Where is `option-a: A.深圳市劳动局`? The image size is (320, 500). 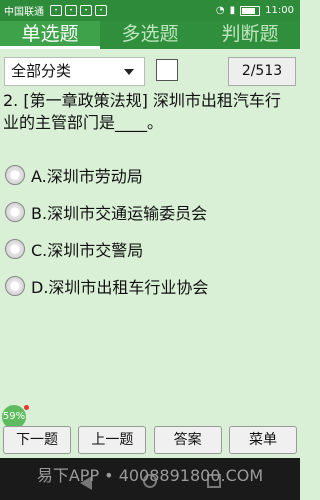 option-a: A.深圳市劳动局 is located at coordinates (150, 175).